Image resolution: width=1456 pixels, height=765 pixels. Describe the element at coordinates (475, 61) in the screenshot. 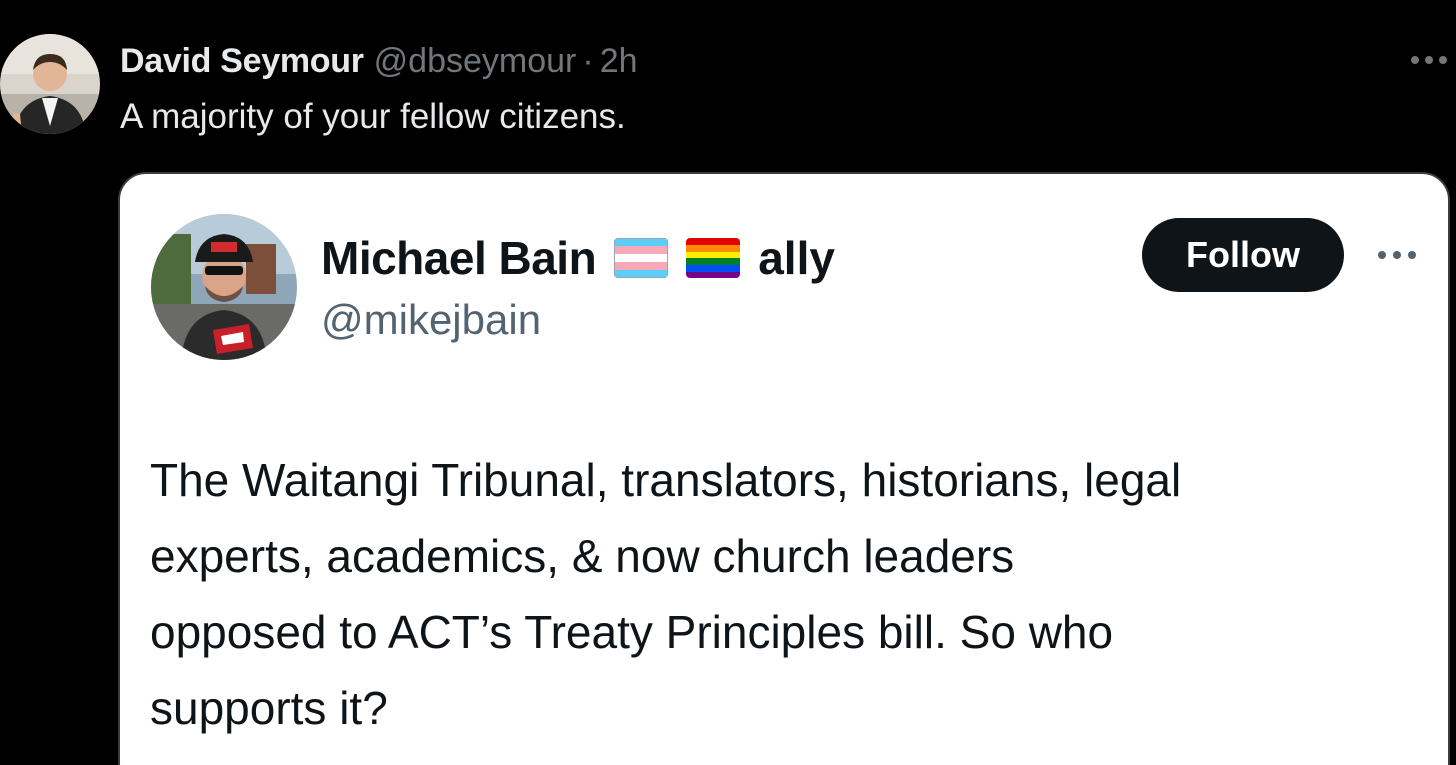

I see `author-handle: @dbseymour` at that location.